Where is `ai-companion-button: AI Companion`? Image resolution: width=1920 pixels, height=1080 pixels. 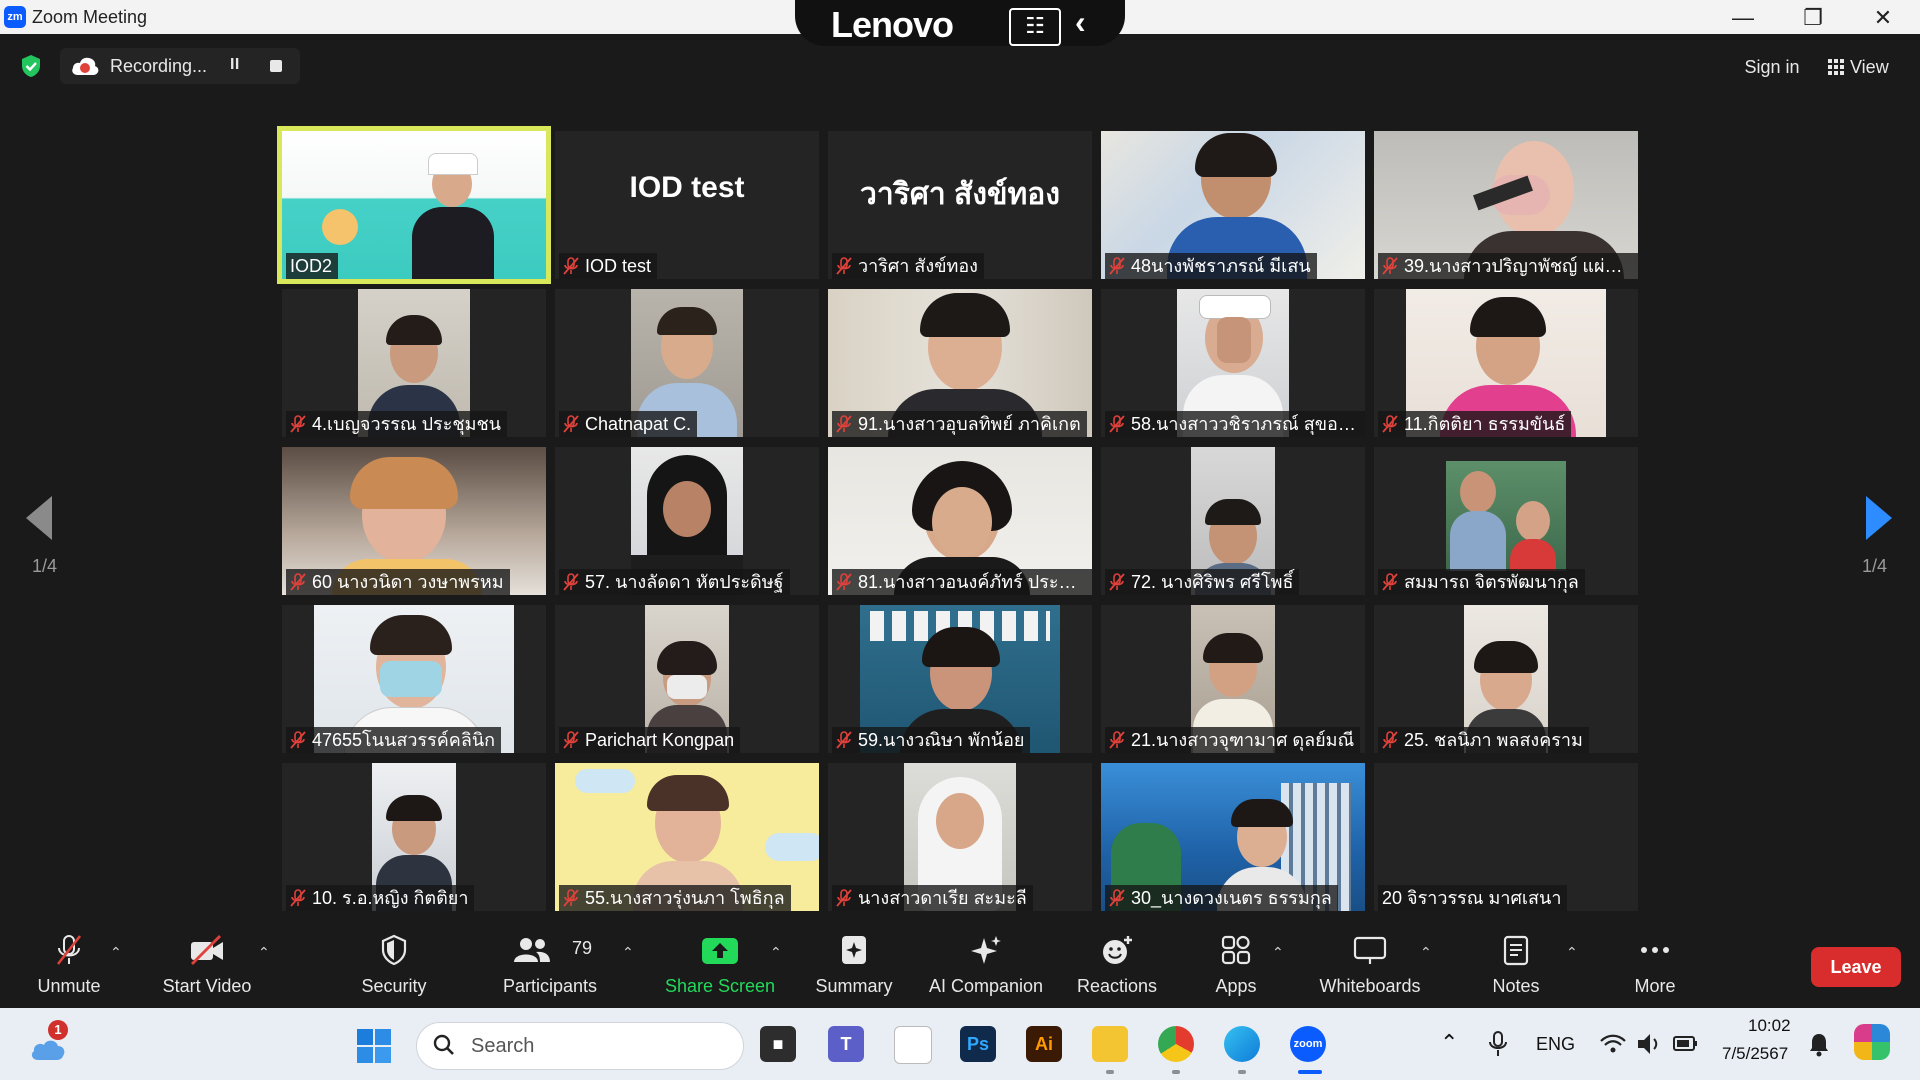 ai-companion-button: AI Companion is located at coordinates (986, 966).